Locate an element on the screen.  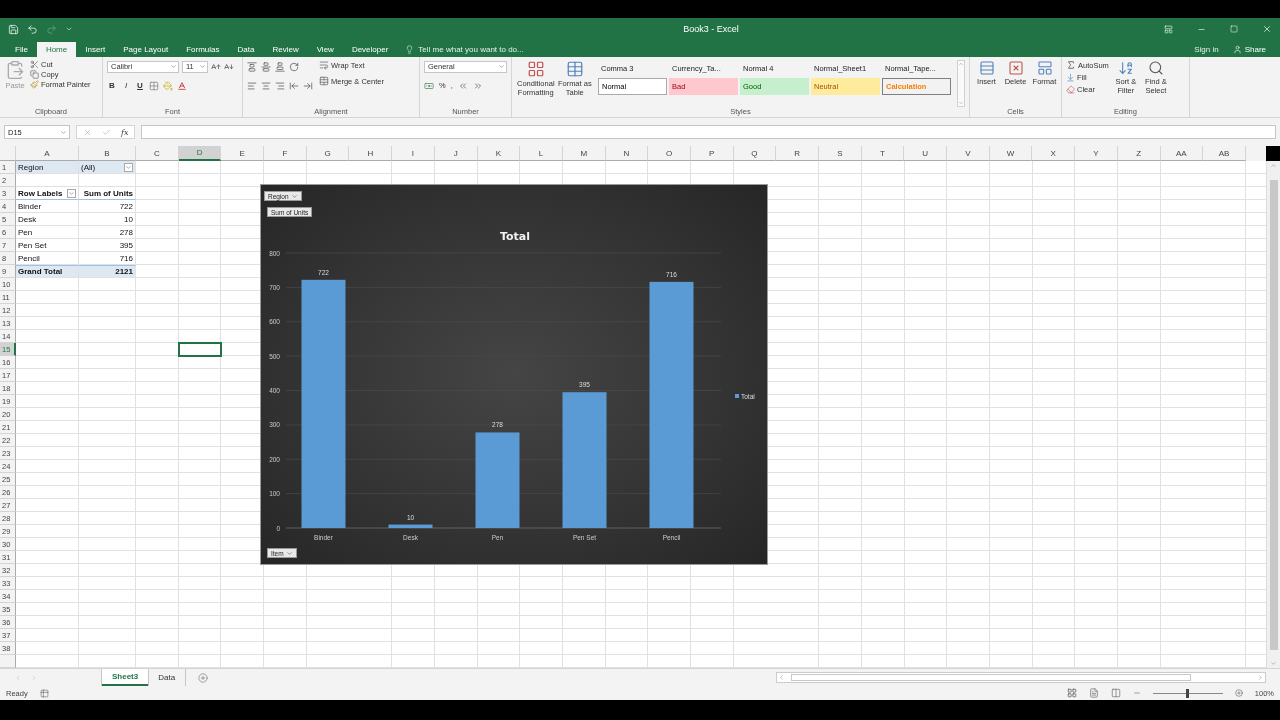
borders-icon is located at coordinates (154, 85).